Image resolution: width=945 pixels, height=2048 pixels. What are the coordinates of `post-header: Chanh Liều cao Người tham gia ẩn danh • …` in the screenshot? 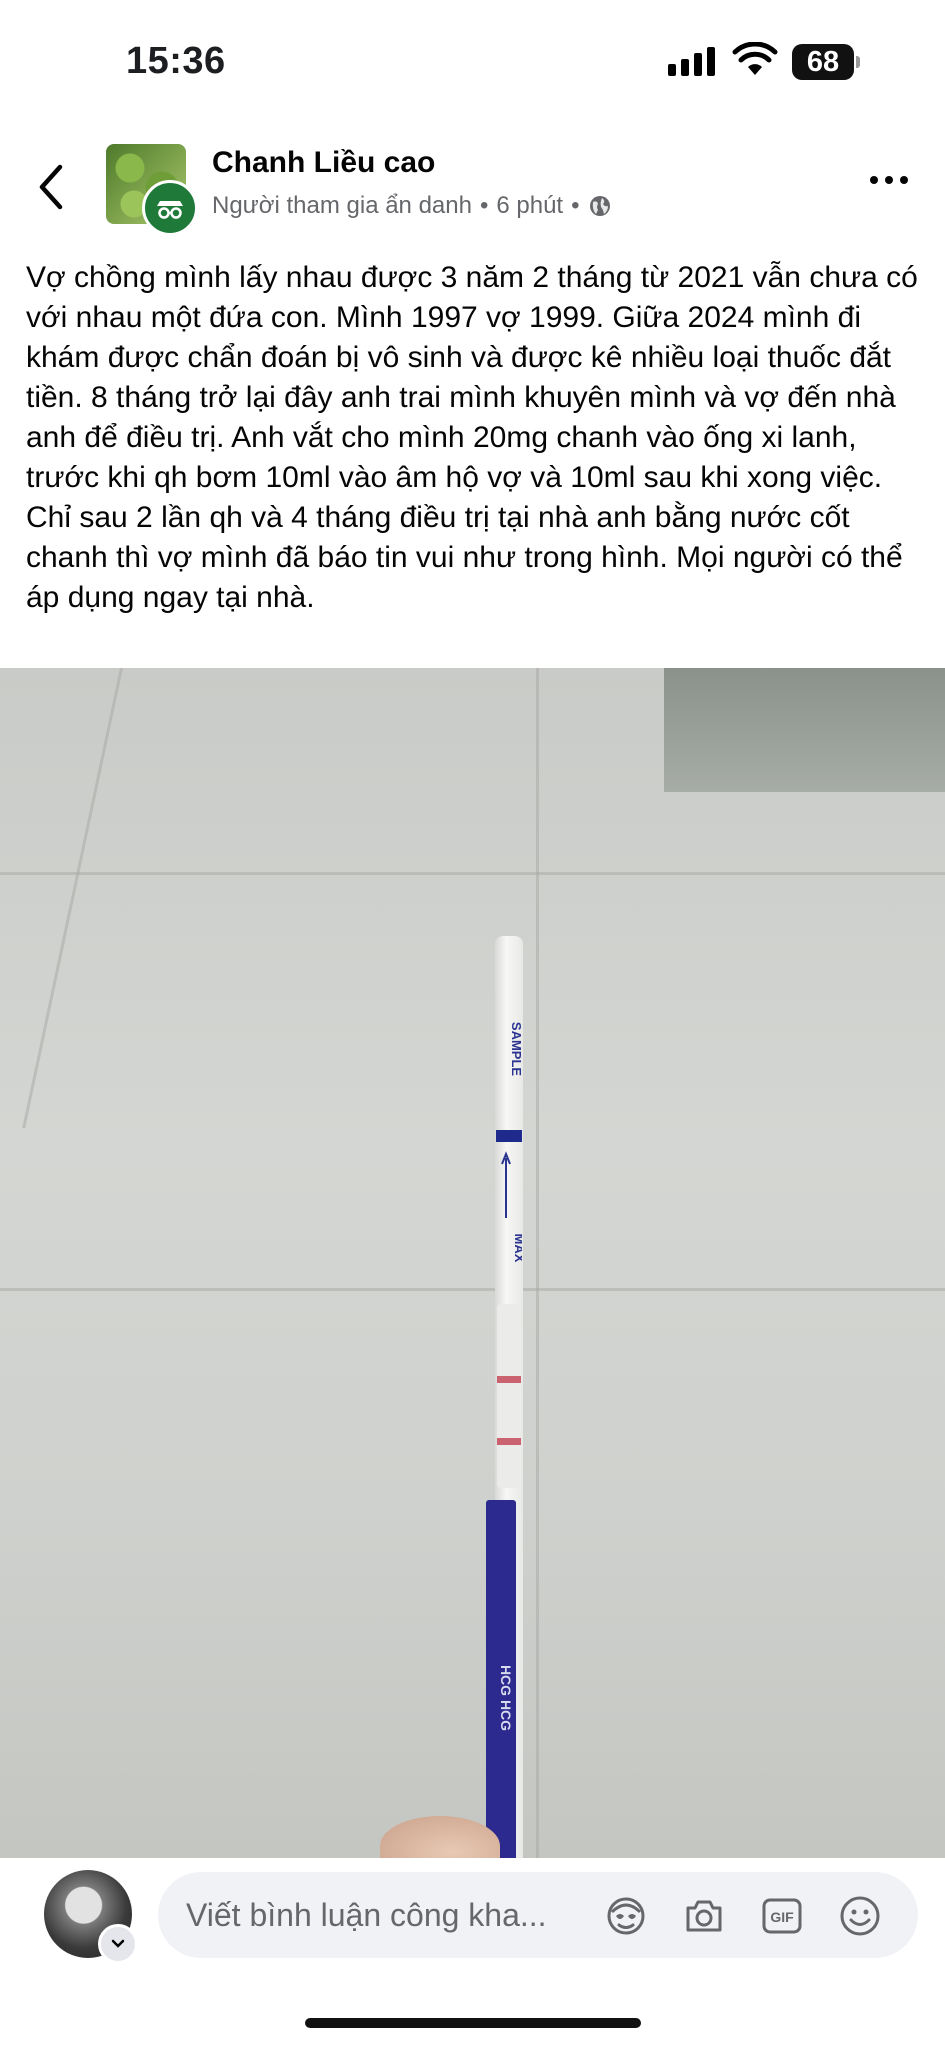 It's located at (472, 183).